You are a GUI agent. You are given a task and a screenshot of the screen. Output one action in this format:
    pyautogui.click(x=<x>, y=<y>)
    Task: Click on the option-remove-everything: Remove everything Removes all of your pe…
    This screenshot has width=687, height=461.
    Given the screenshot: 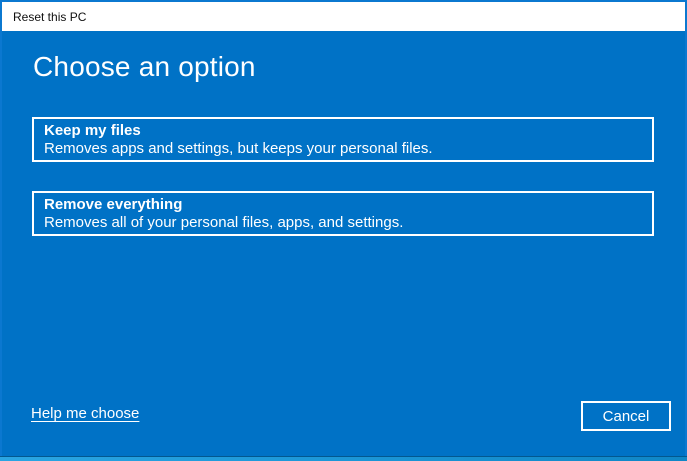 What is the action you would take?
    pyautogui.click(x=343, y=213)
    